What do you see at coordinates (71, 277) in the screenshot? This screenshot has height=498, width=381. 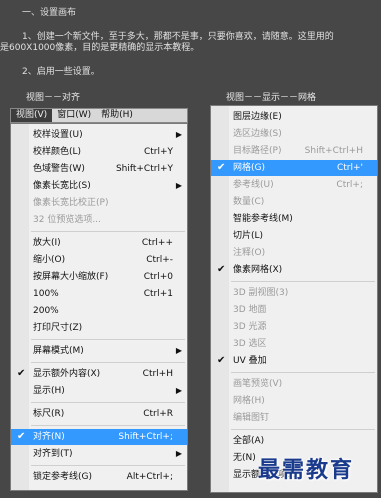 I see `menu-item-label: 按屏幕大小缩放(F)` at bounding box center [71, 277].